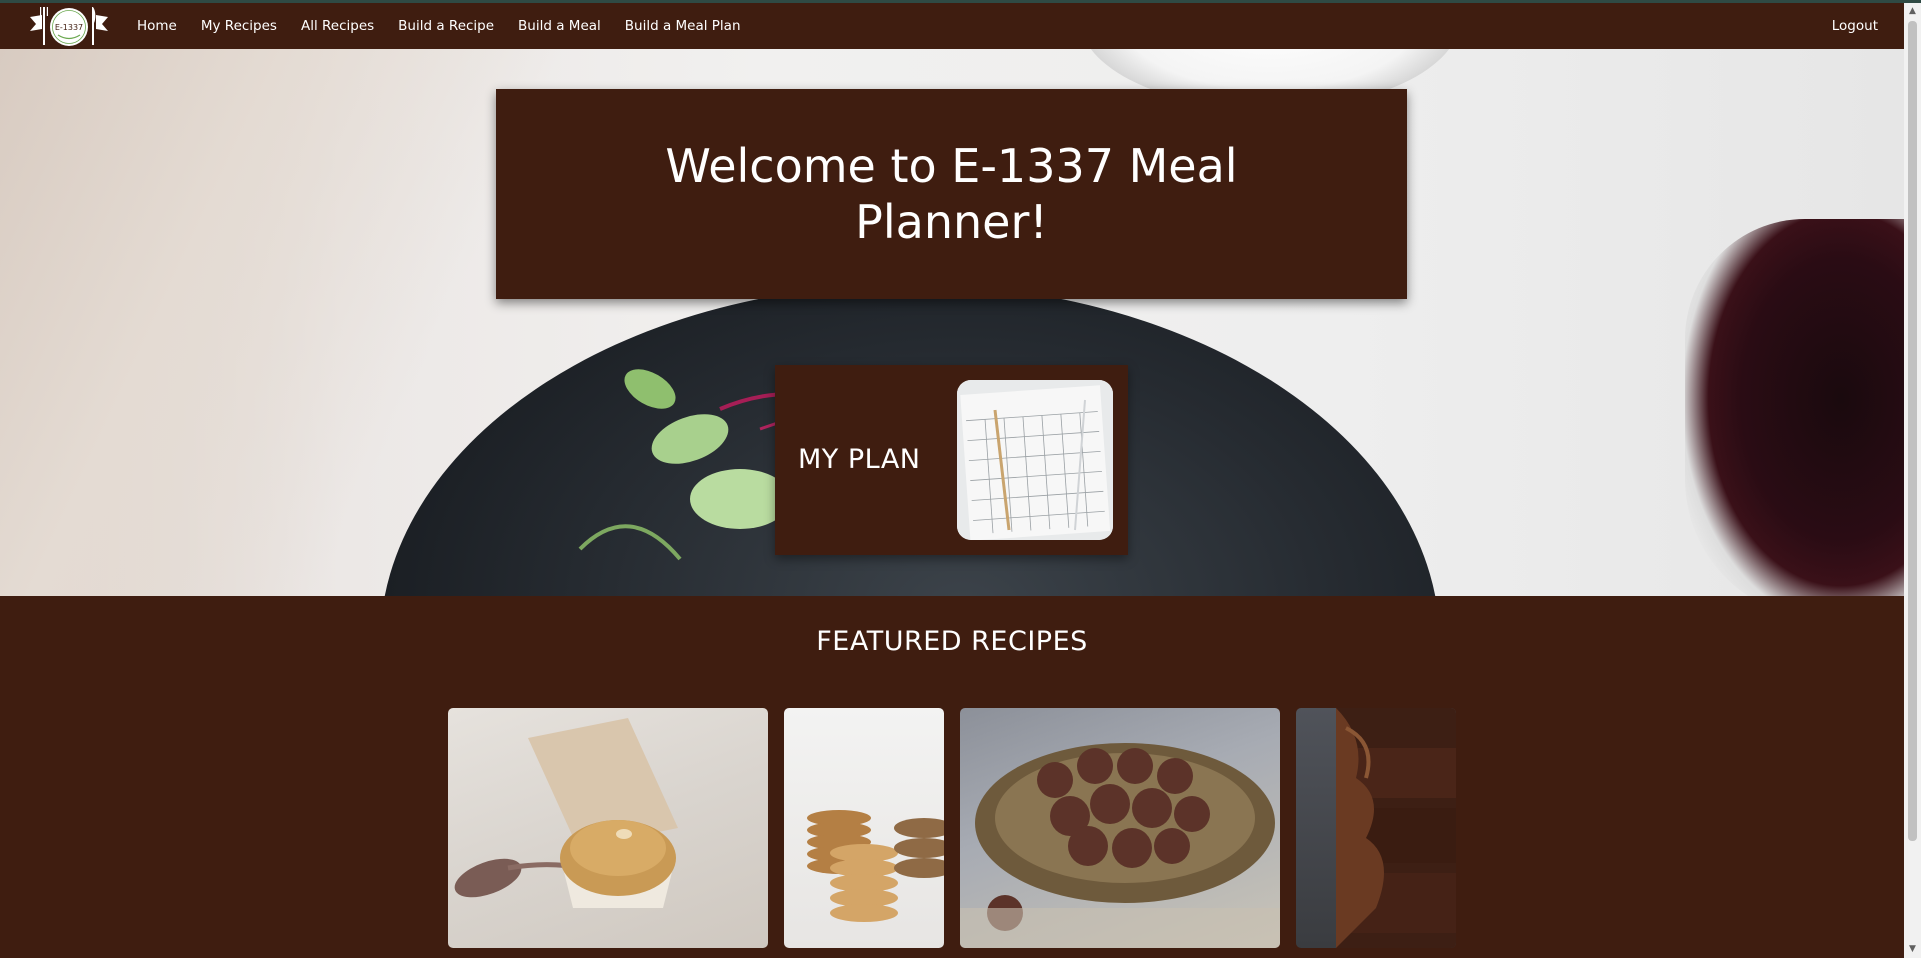 This screenshot has width=1921, height=958. Describe the element at coordinates (1396, 828) in the screenshot. I see `brownies-image` at that location.